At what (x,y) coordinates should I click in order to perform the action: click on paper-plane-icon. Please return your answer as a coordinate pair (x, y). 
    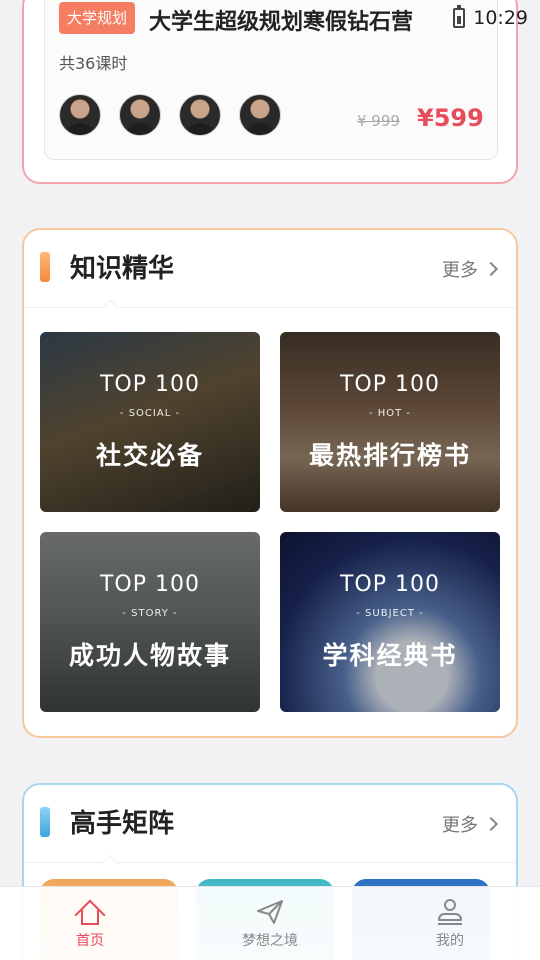
    Looking at the image, I should click on (270, 911).